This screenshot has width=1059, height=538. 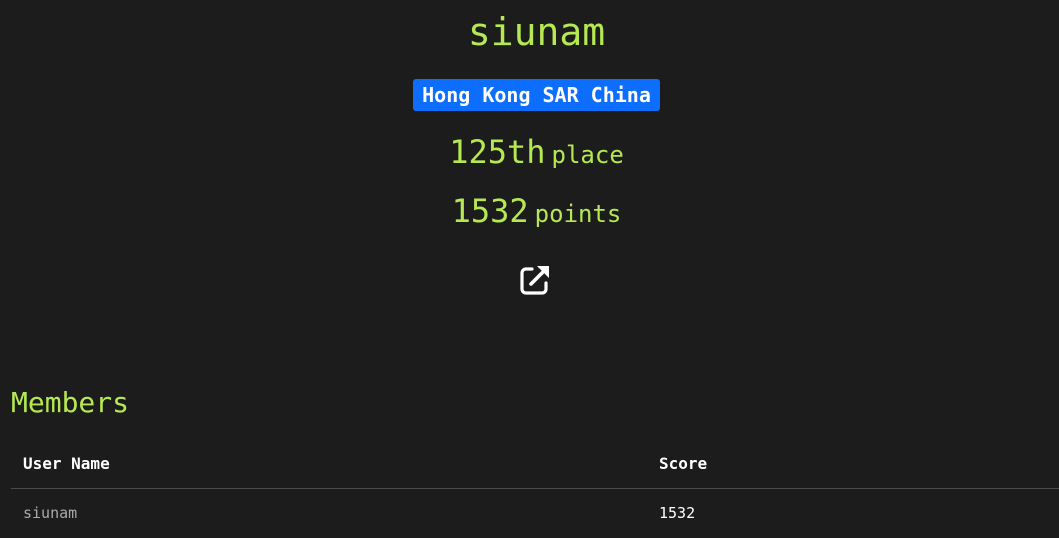 What do you see at coordinates (529, 214) in the screenshot?
I see `team-points: 1532 points` at bounding box center [529, 214].